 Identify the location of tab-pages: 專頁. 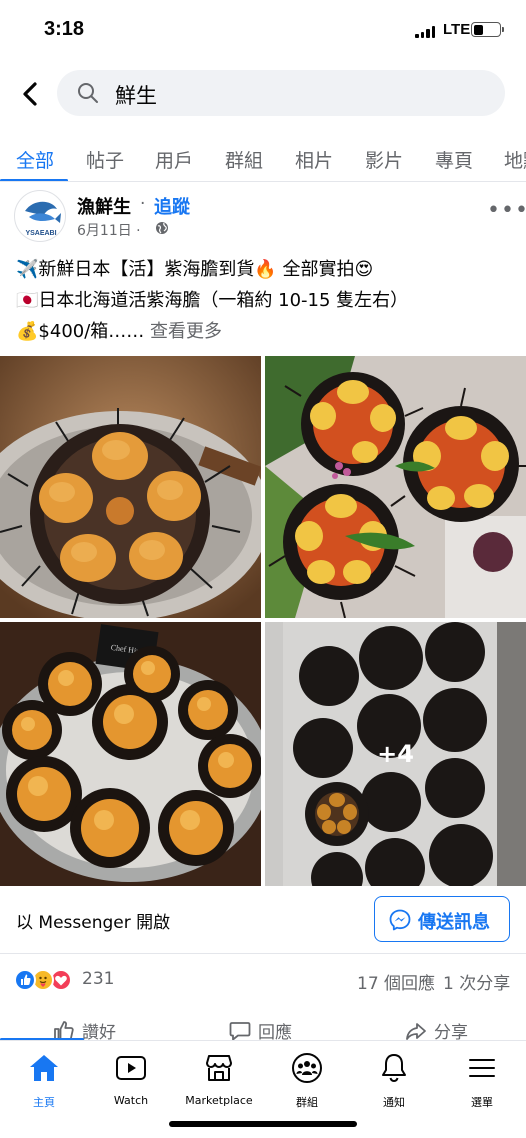
(454, 159).